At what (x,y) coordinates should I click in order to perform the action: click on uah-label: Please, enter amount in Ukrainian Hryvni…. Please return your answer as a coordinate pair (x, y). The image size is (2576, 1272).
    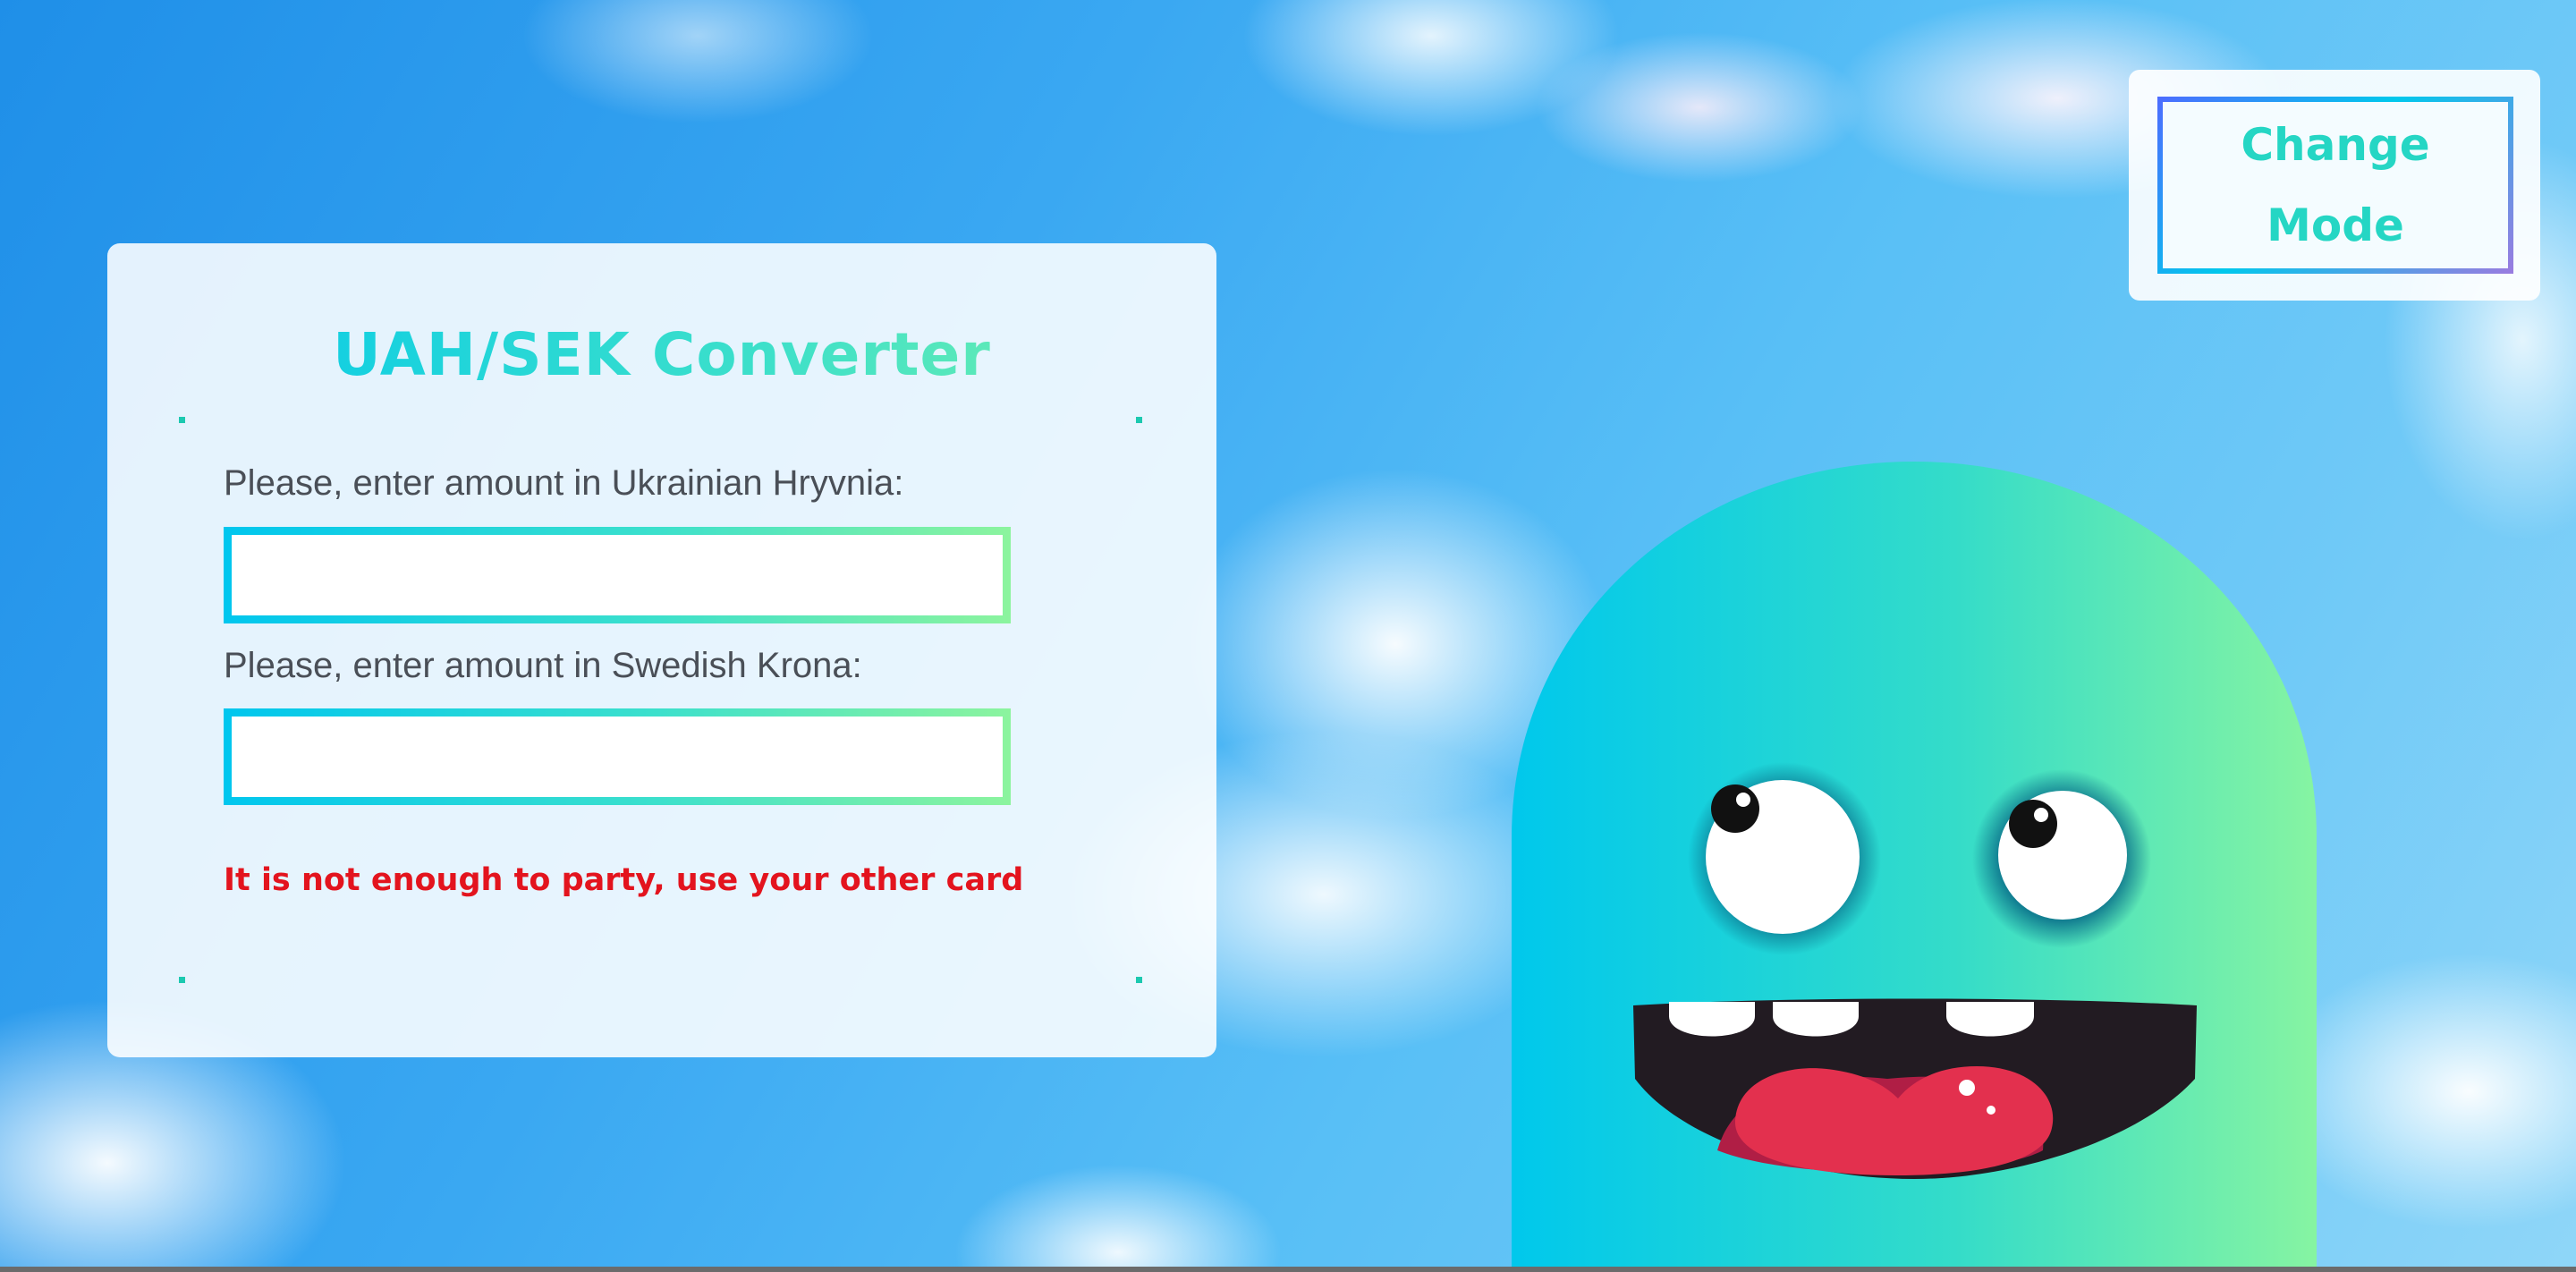
    Looking at the image, I should click on (564, 483).